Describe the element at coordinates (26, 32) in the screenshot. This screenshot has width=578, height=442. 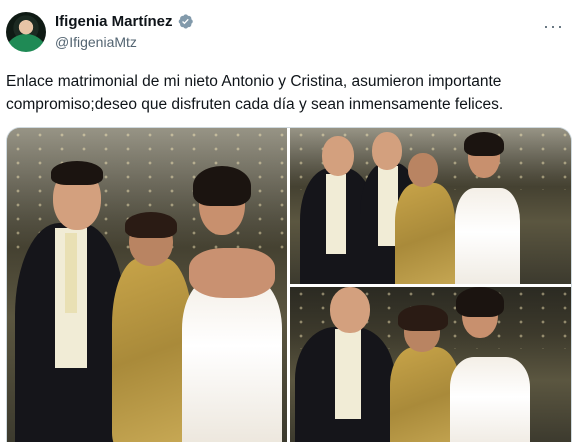
I see `author-avatar` at that location.